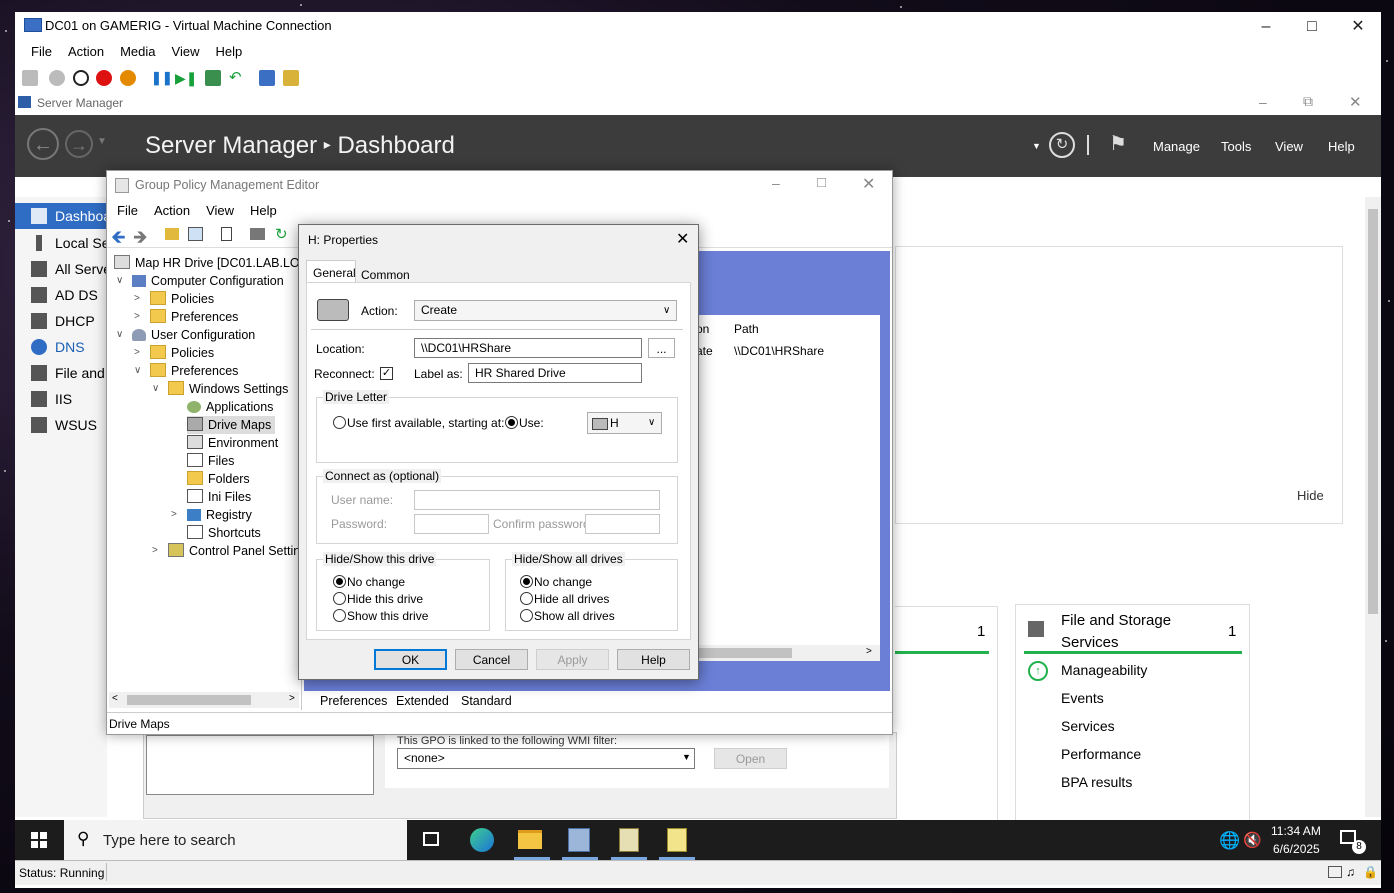  What do you see at coordinates (666, 310) in the screenshot?
I see `chevron-down-icon: ∨` at bounding box center [666, 310].